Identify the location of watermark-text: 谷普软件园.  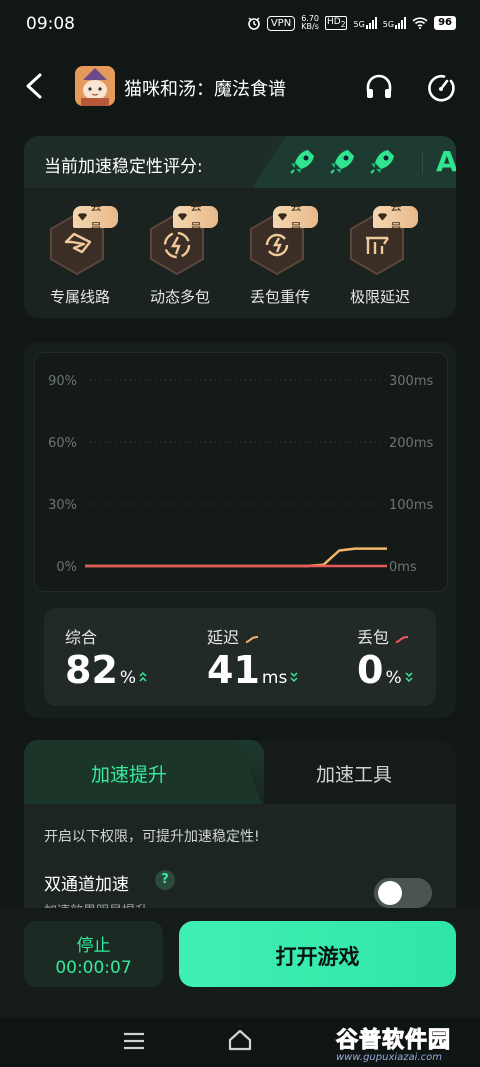
(393, 1041).